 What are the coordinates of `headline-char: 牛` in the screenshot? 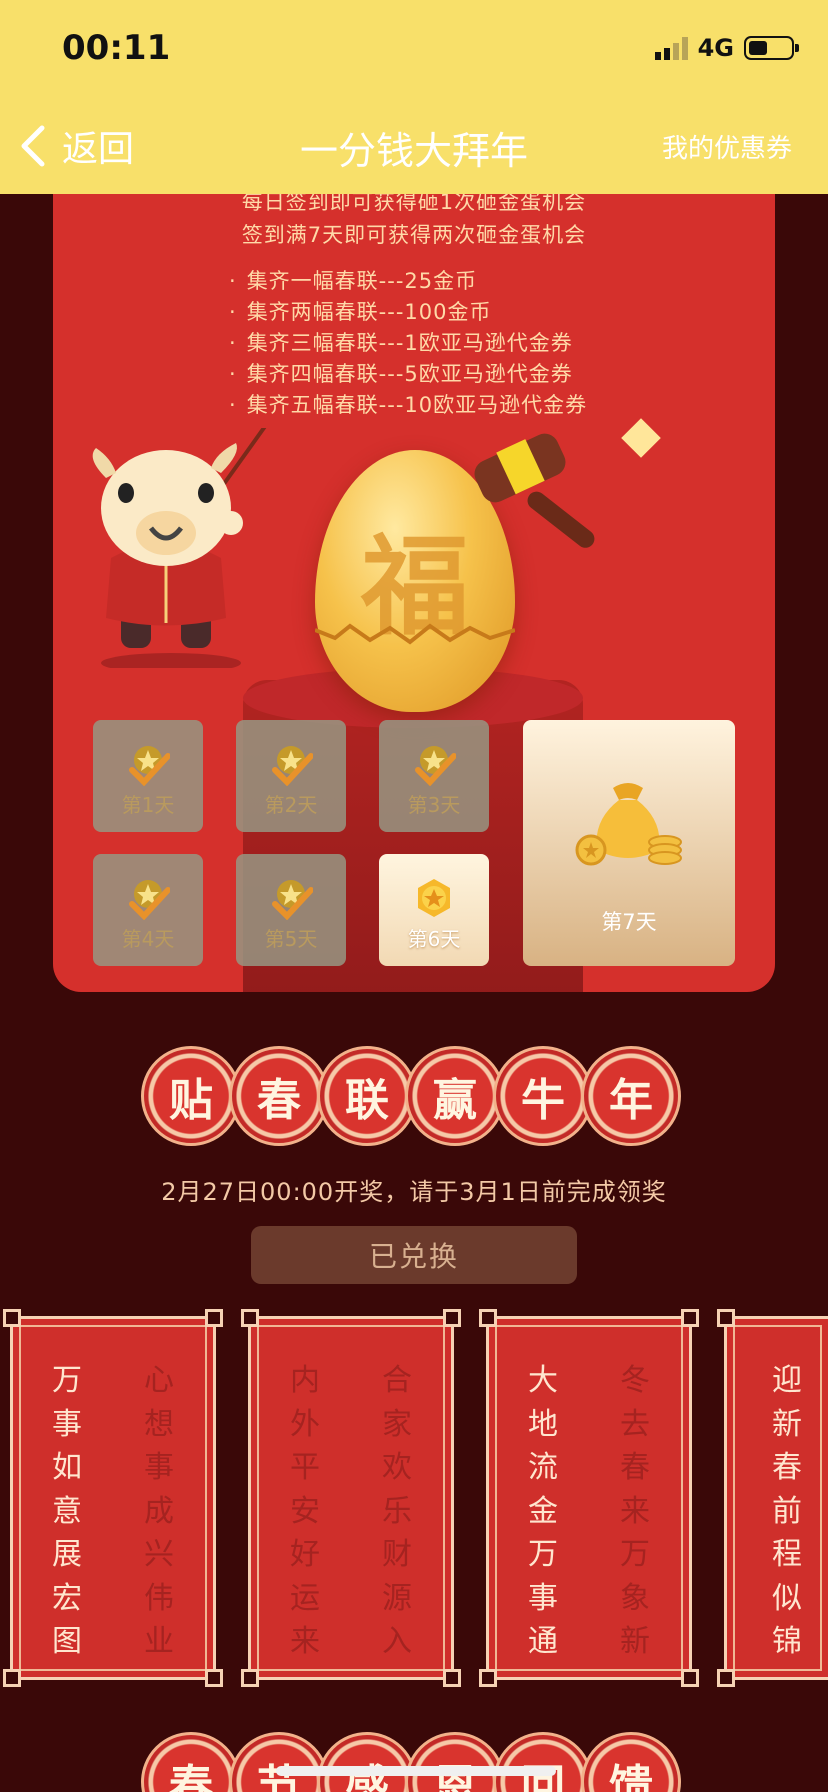 It's located at (543, 1096).